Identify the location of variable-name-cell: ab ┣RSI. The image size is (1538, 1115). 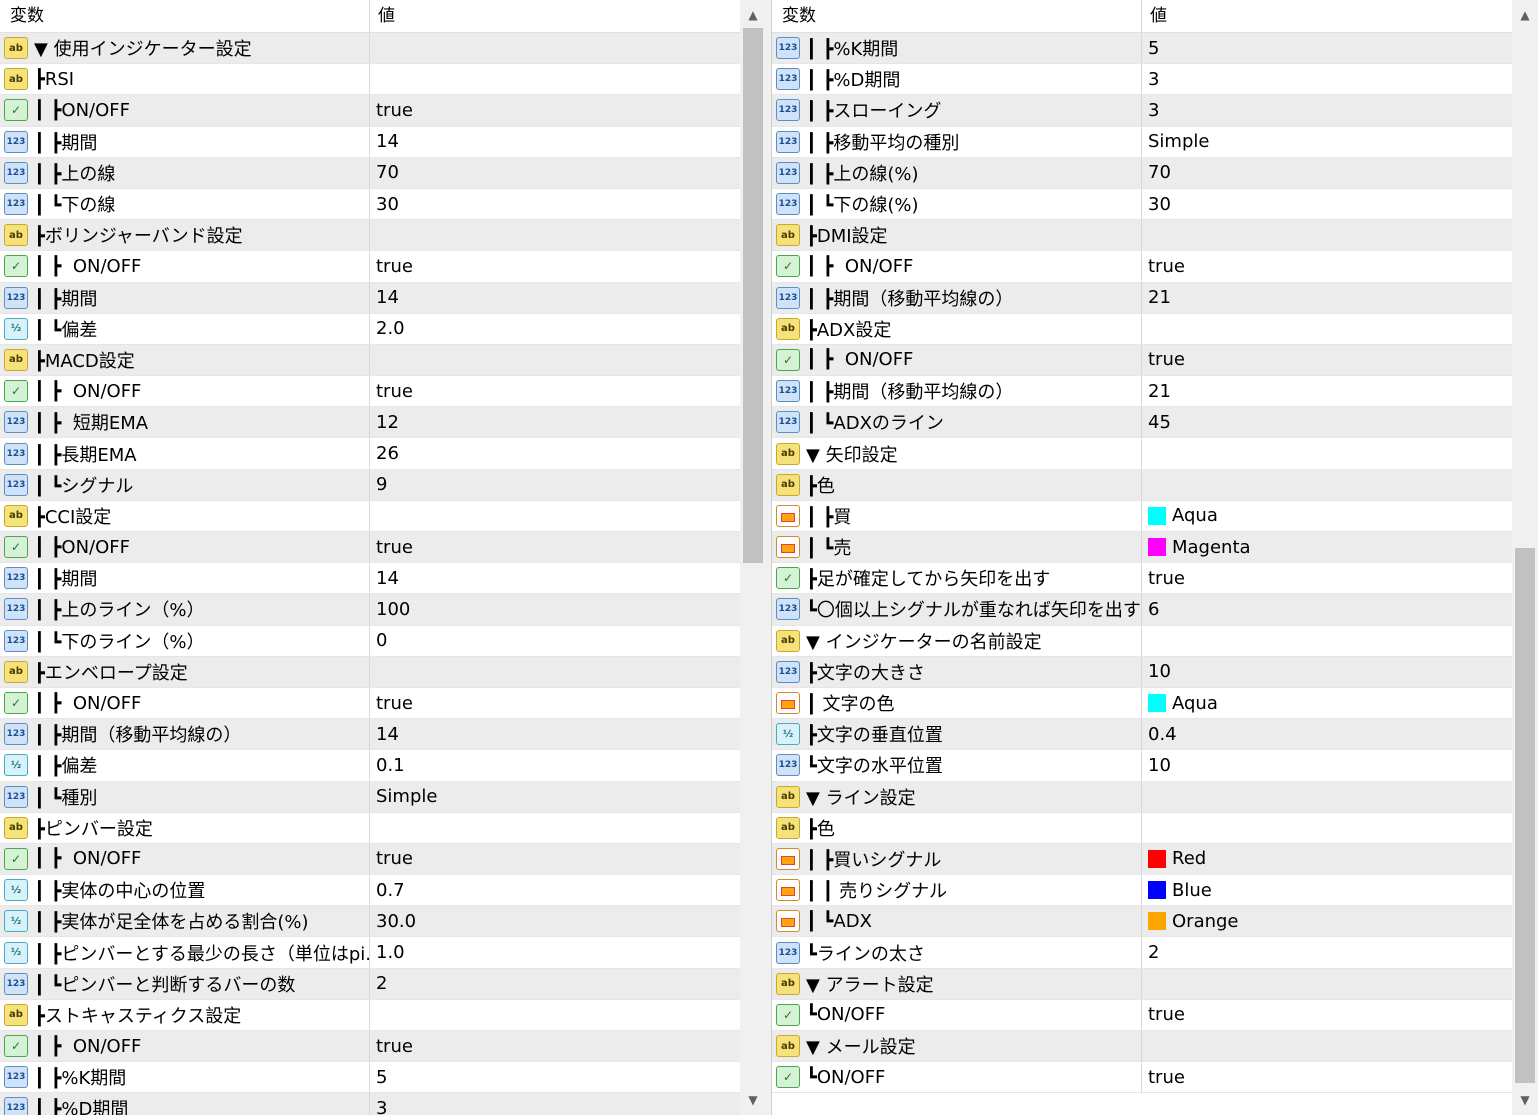
(185, 79).